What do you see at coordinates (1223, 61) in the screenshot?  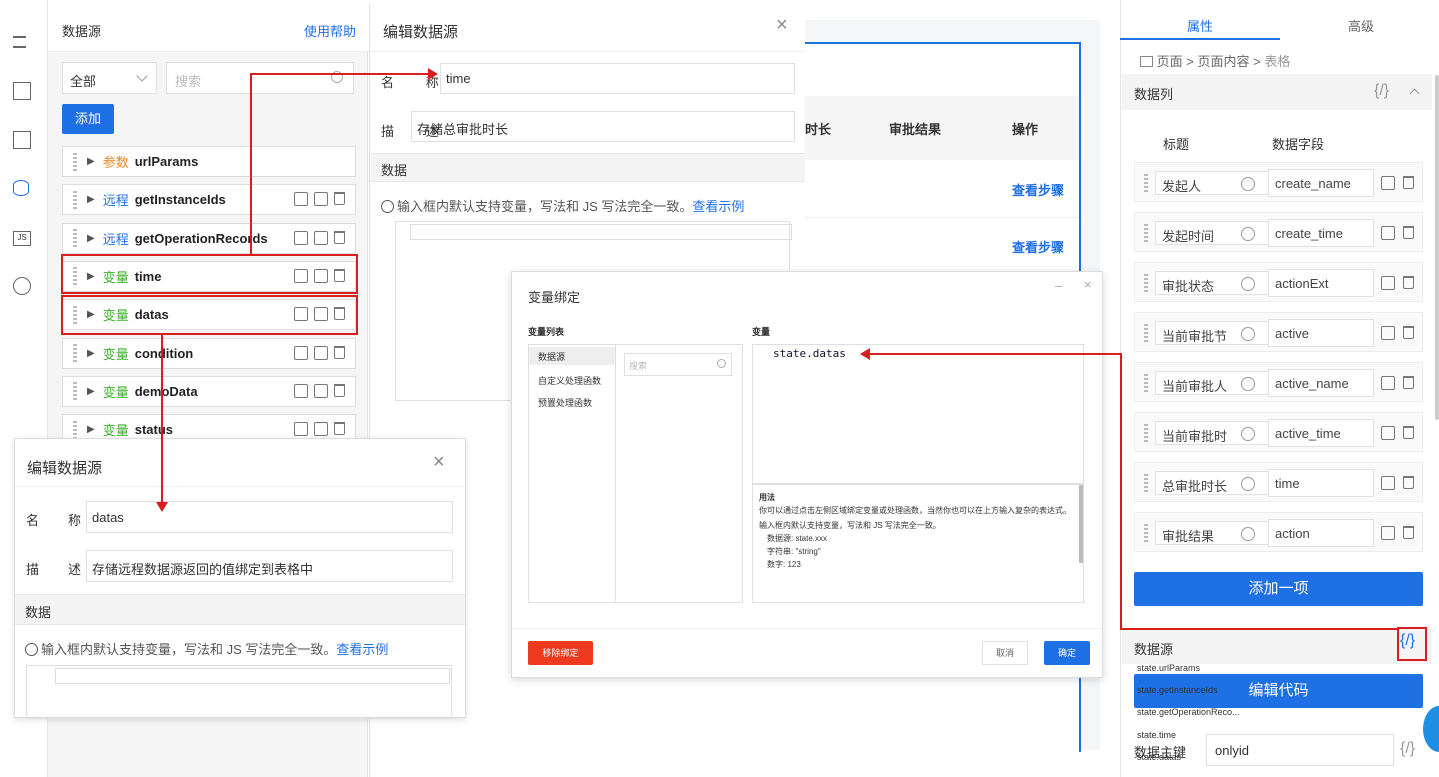 I see `crumb-content: 页面内容` at bounding box center [1223, 61].